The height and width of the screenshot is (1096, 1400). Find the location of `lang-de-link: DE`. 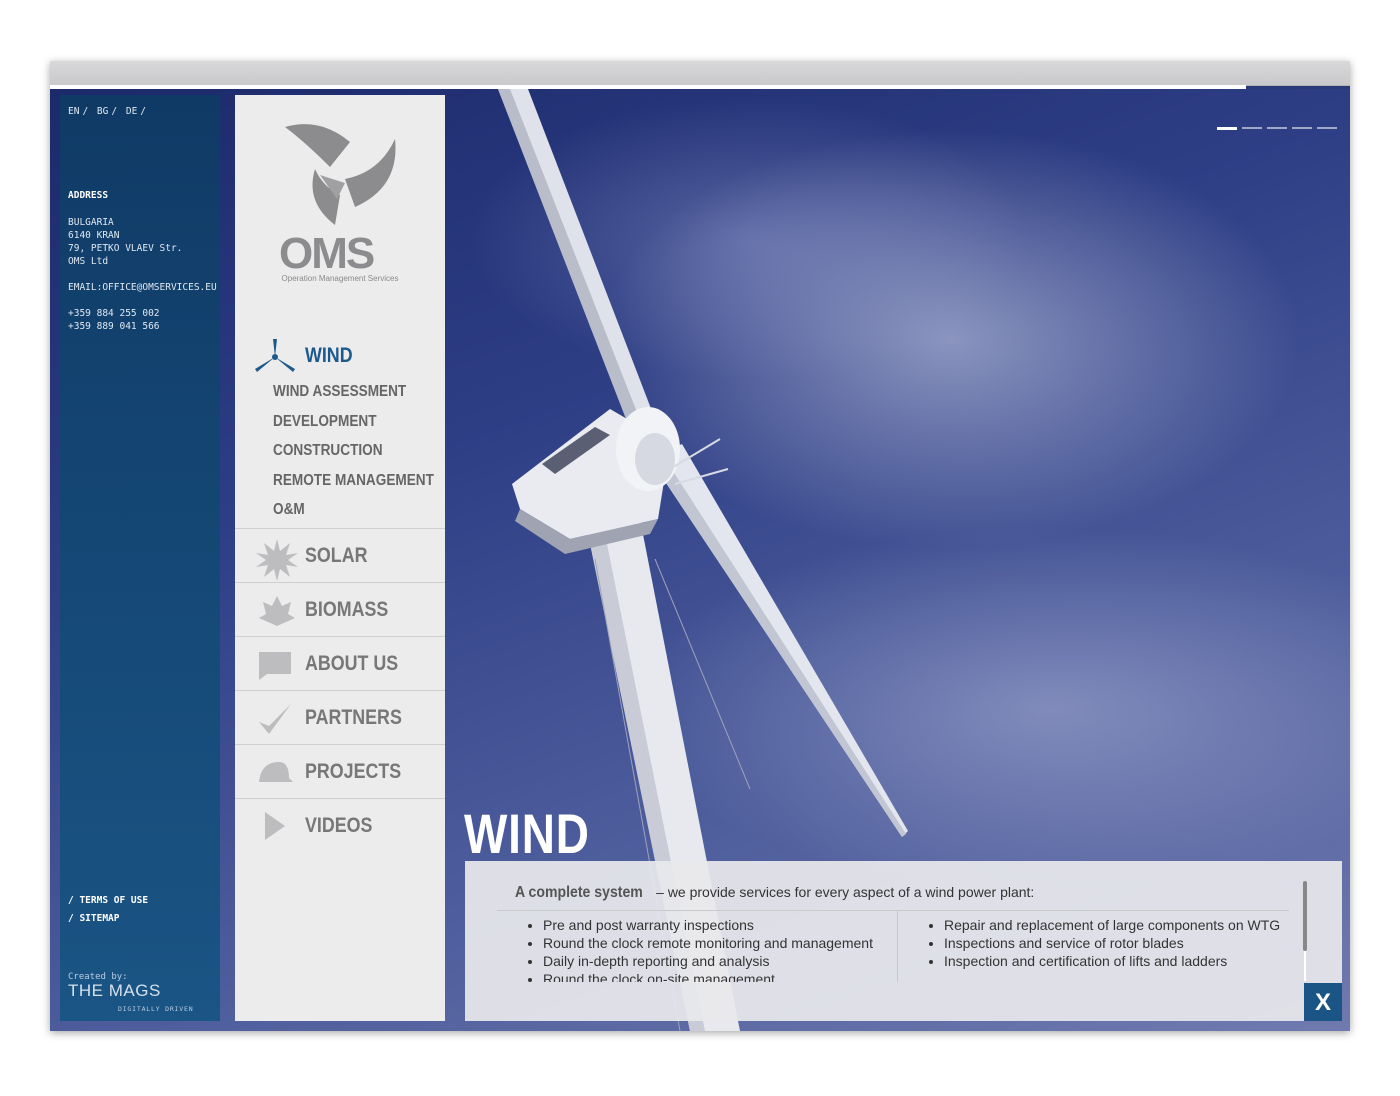

lang-de-link: DE is located at coordinates (131, 111).